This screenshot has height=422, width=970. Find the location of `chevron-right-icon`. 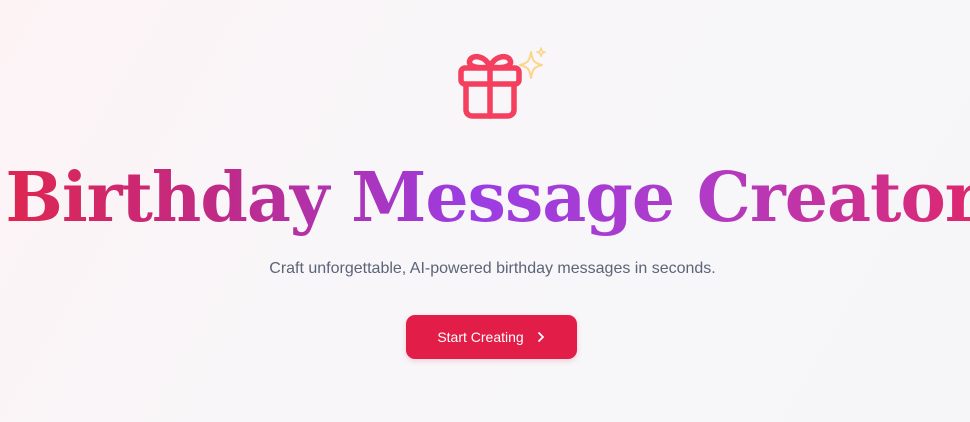

chevron-right-icon is located at coordinates (541, 337).